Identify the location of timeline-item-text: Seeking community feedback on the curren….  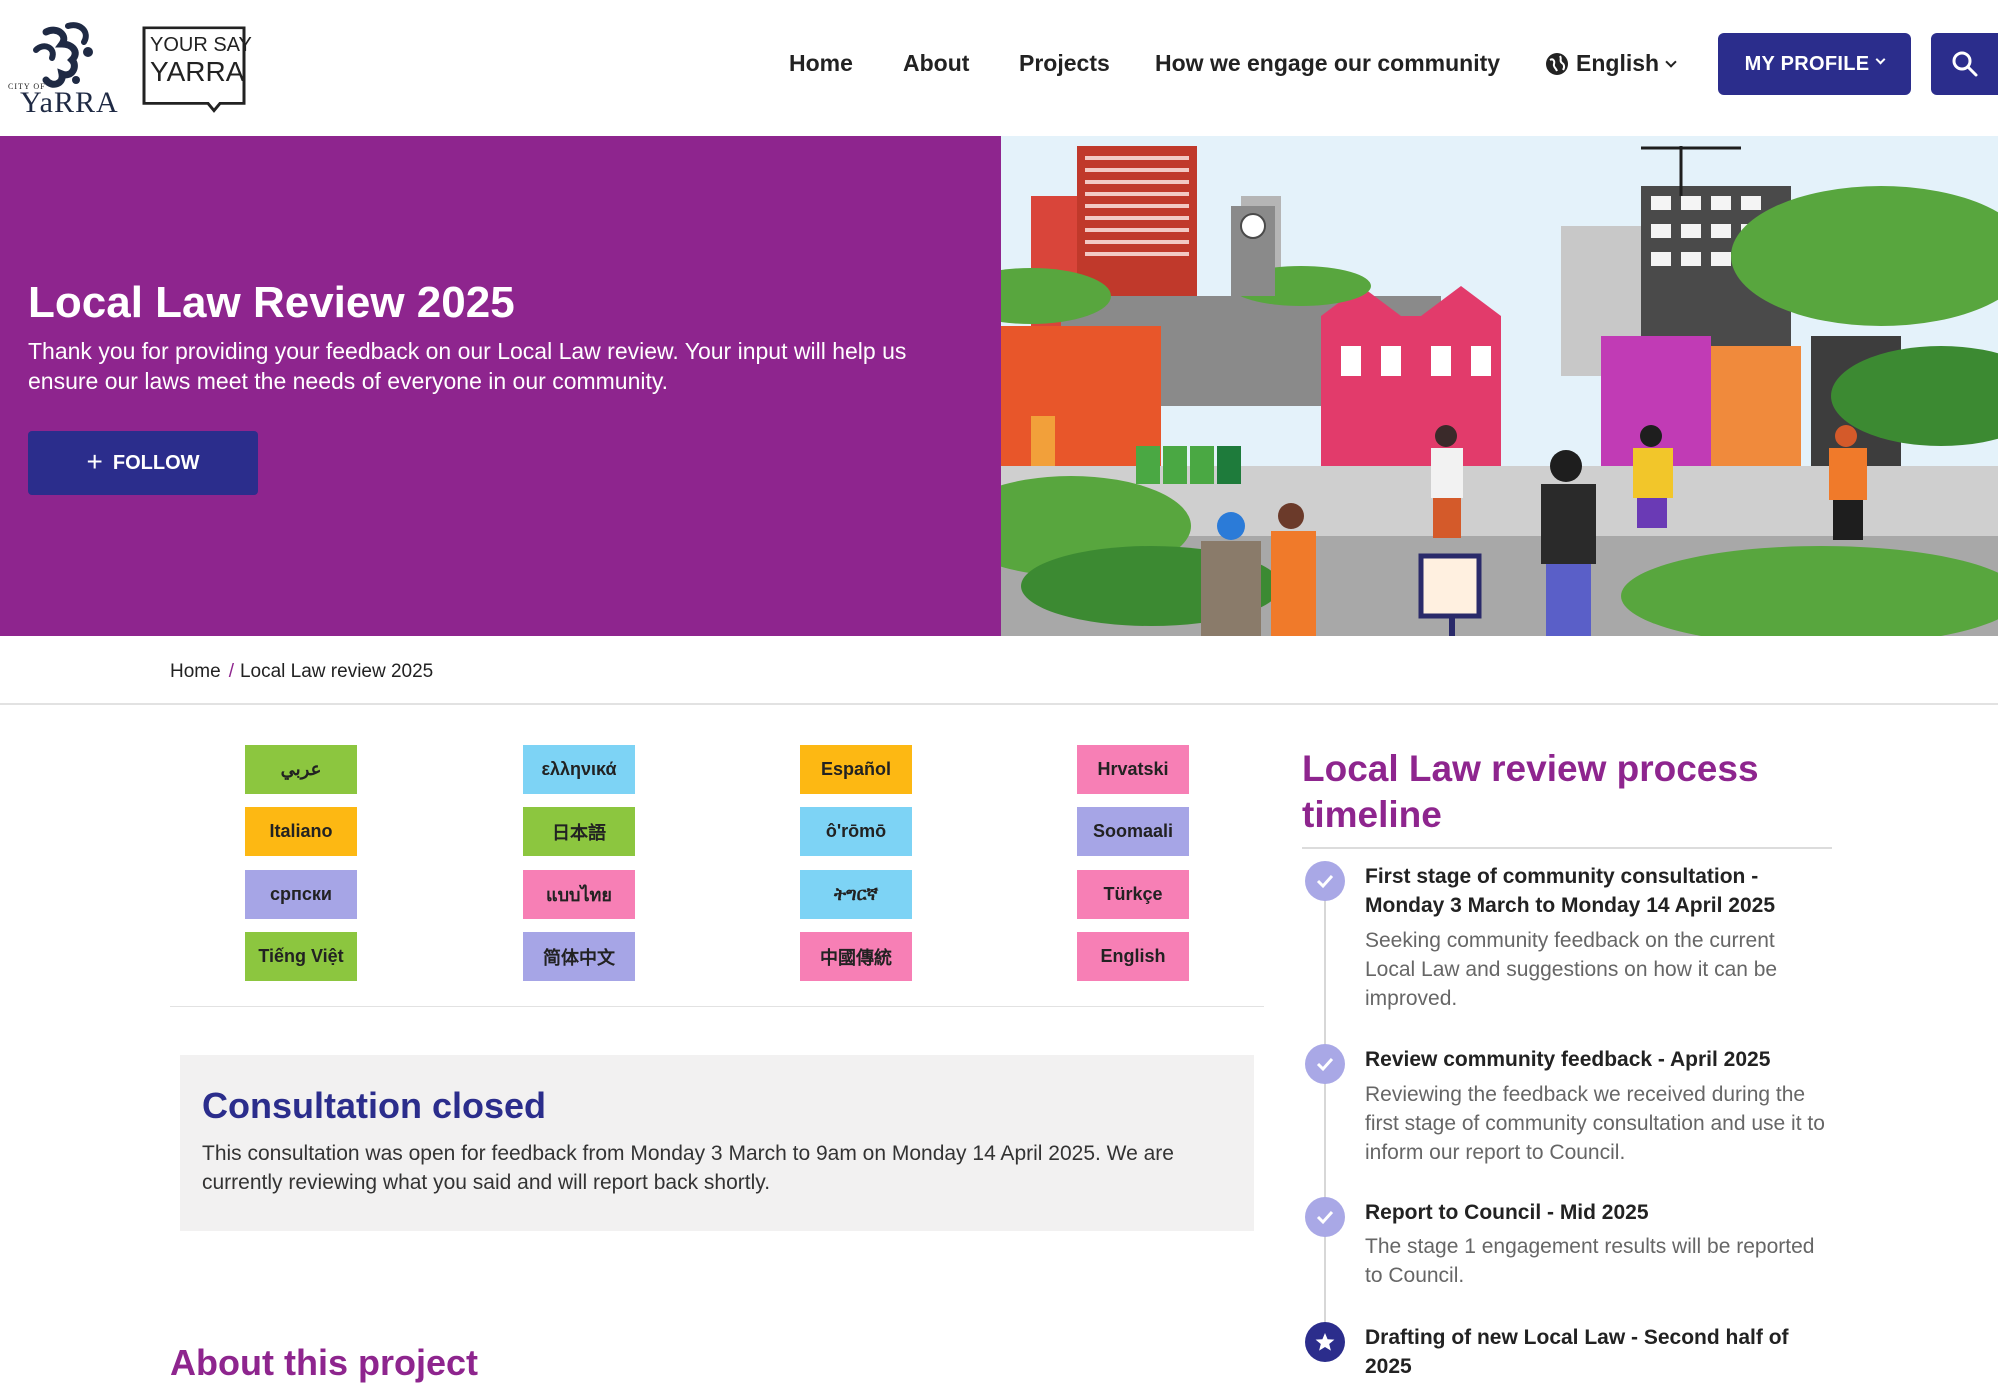
(1571, 969).